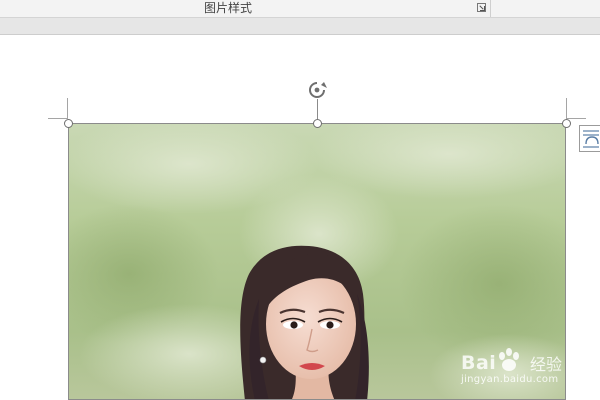  What do you see at coordinates (318, 90) in the screenshot?
I see `rotate-handle-icon` at bounding box center [318, 90].